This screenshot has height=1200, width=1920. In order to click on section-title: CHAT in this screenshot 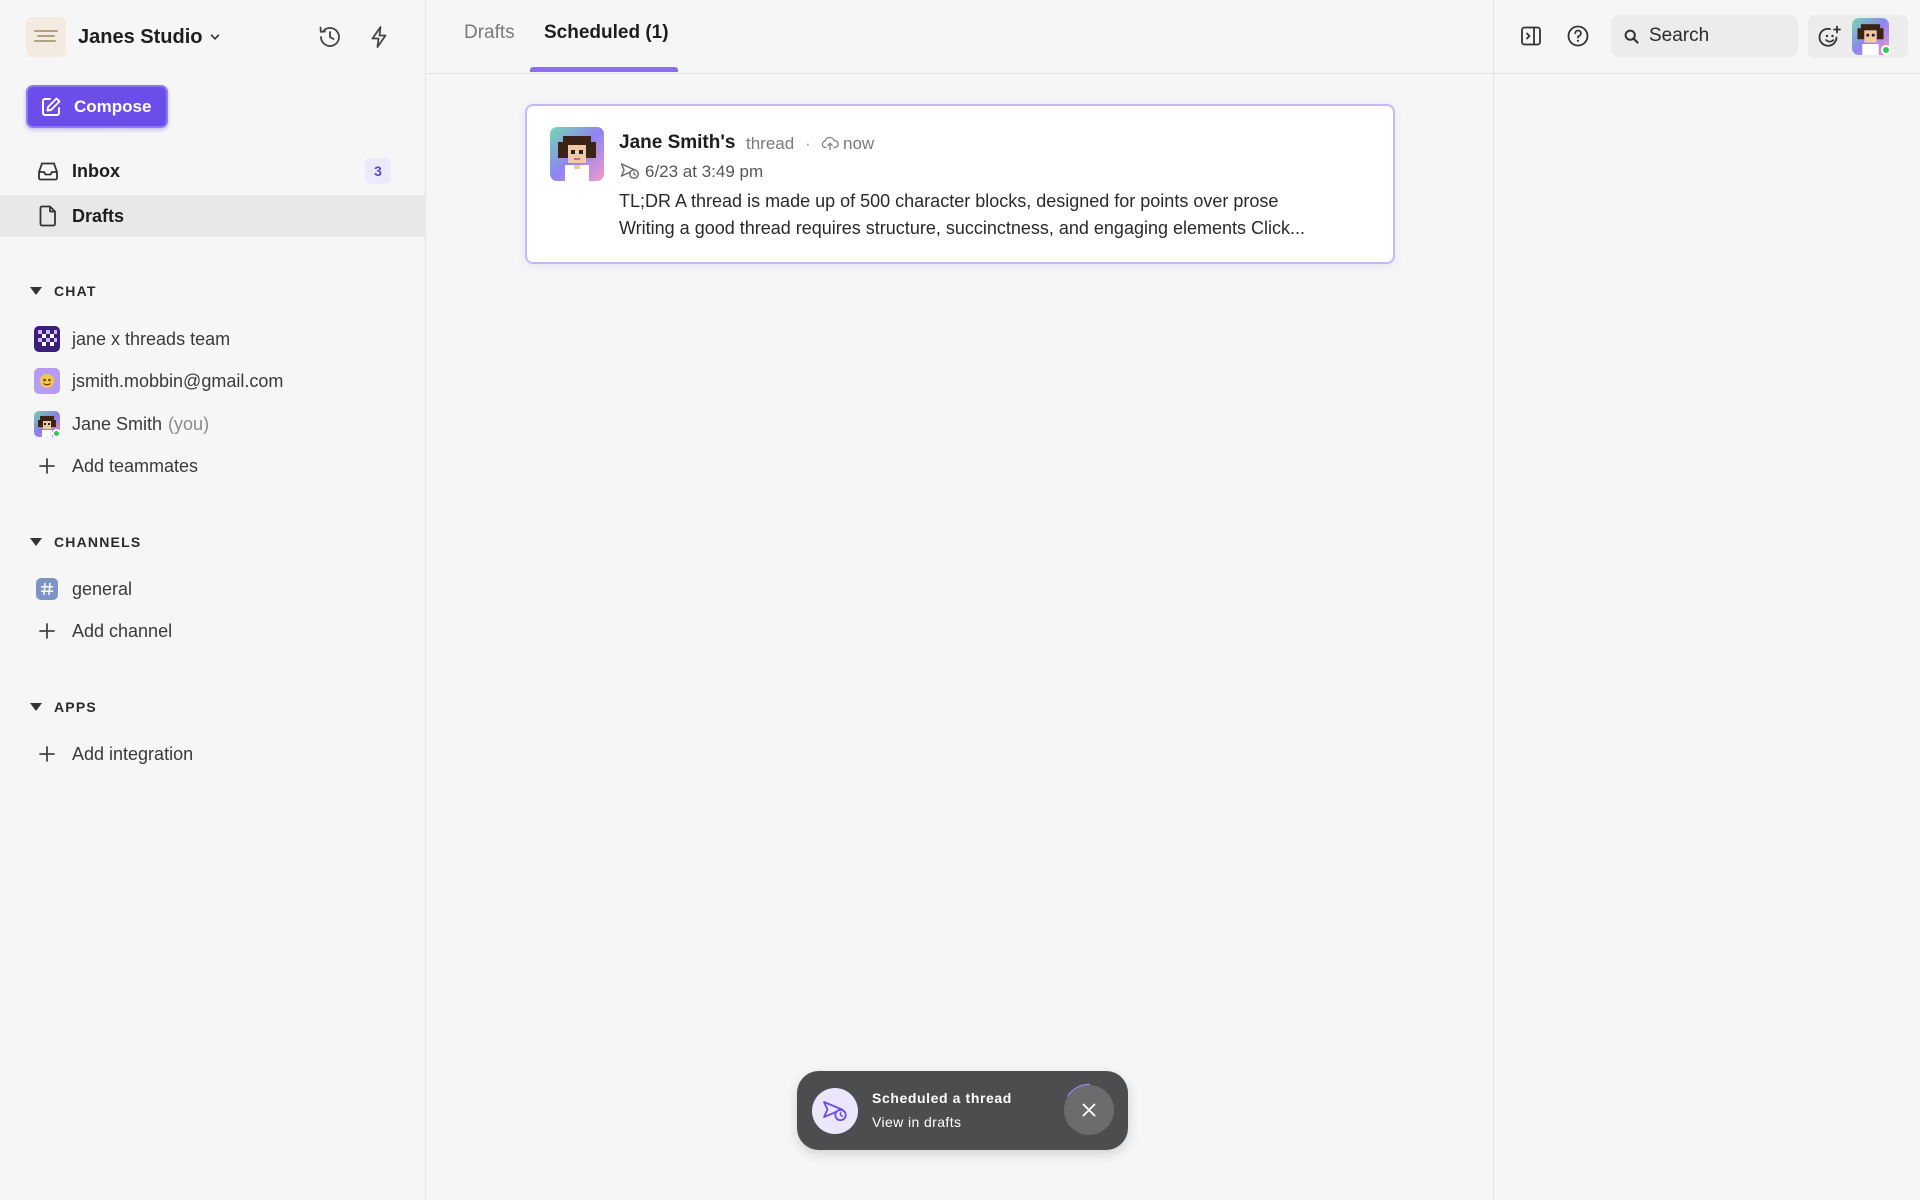, I will do `click(75, 291)`.